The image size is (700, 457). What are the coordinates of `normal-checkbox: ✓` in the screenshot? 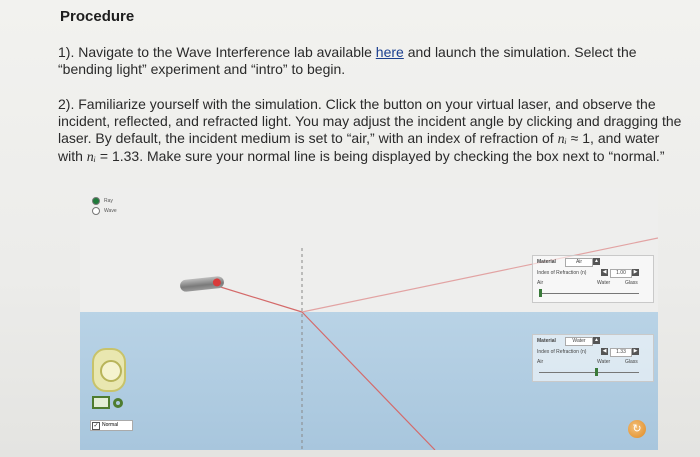 It's located at (96, 425).